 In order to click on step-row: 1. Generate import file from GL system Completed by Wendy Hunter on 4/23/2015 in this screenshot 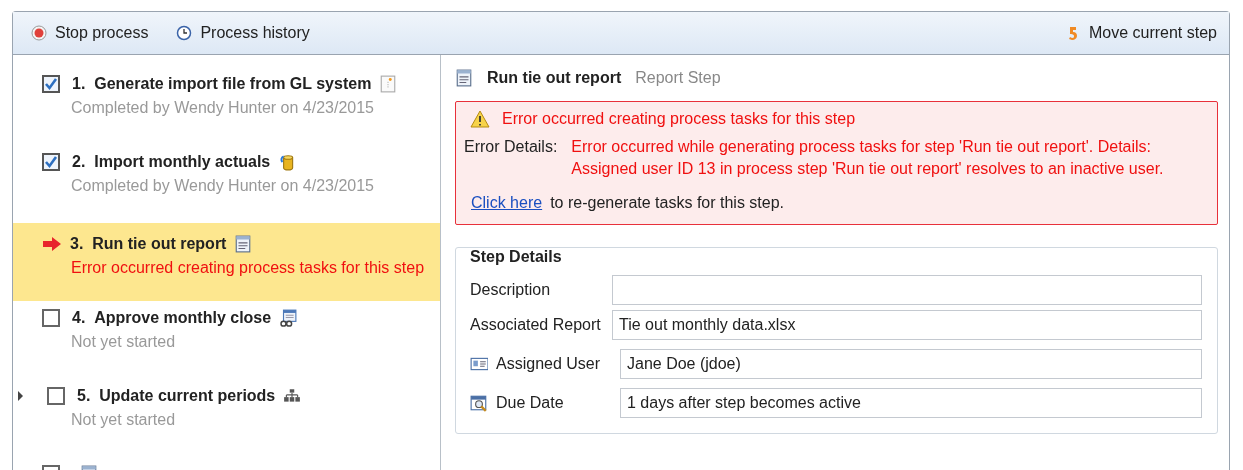, I will do `click(226, 106)`.